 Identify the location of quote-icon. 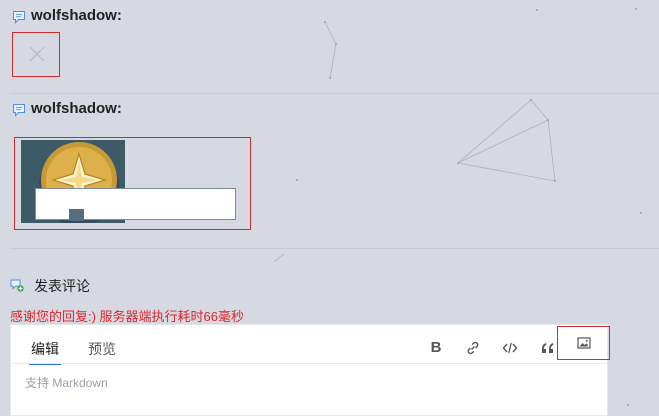
(548, 348).